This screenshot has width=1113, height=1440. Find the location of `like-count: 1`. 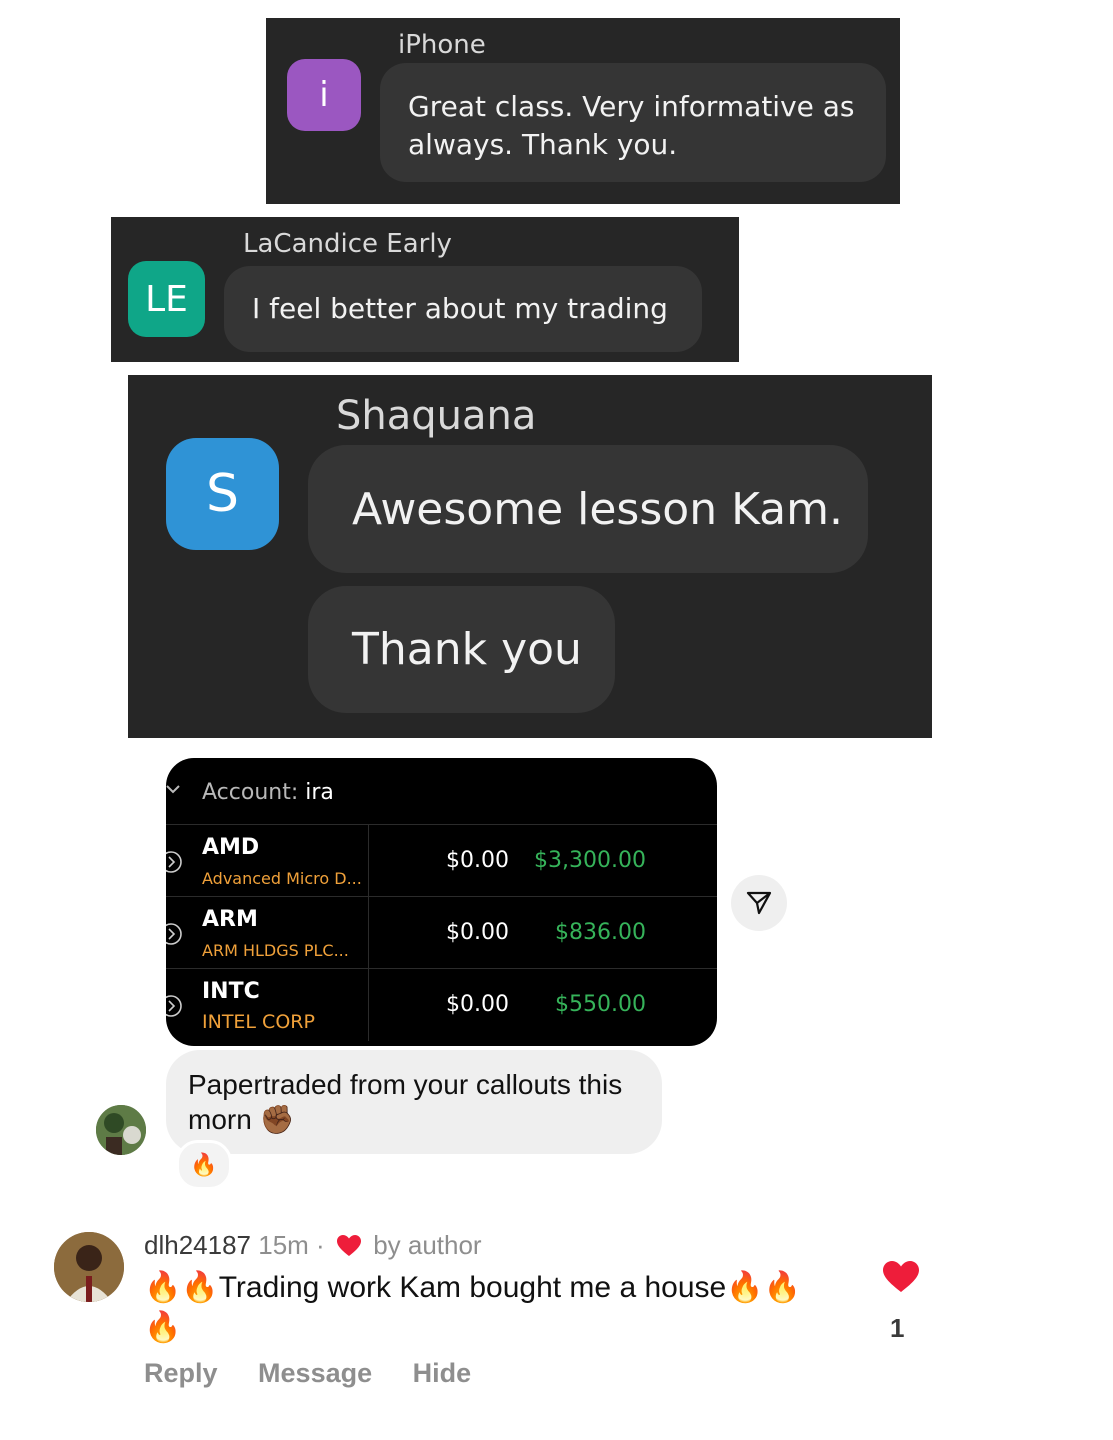

like-count: 1 is located at coordinates (897, 1328).